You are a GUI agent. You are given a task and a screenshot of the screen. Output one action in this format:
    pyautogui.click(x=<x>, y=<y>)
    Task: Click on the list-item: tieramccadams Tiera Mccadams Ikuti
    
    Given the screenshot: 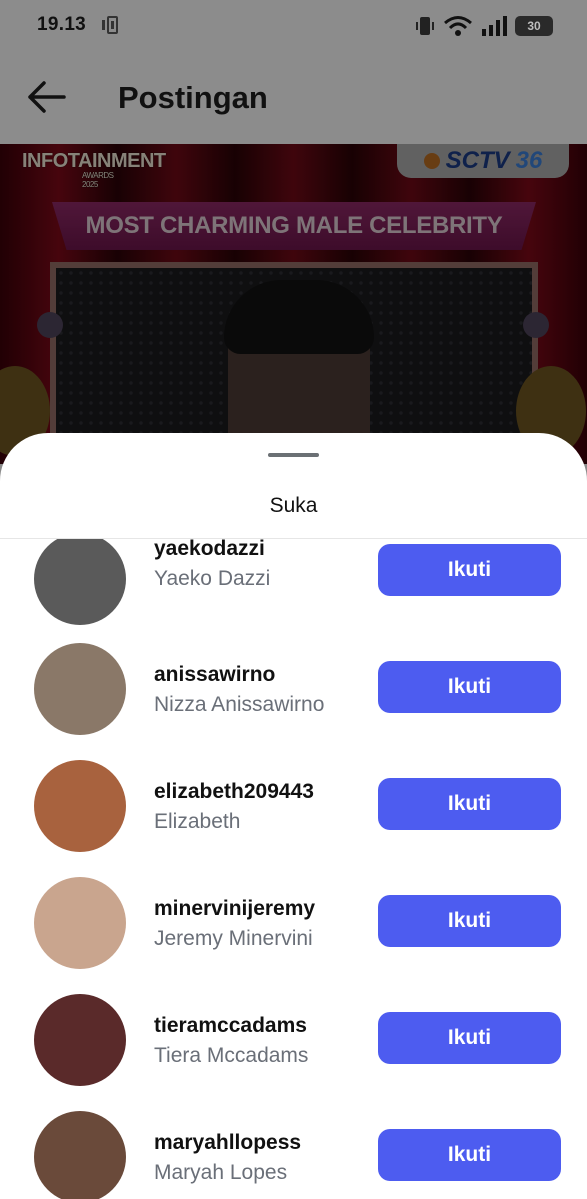 What is the action you would take?
    pyautogui.click(x=293, y=1052)
    